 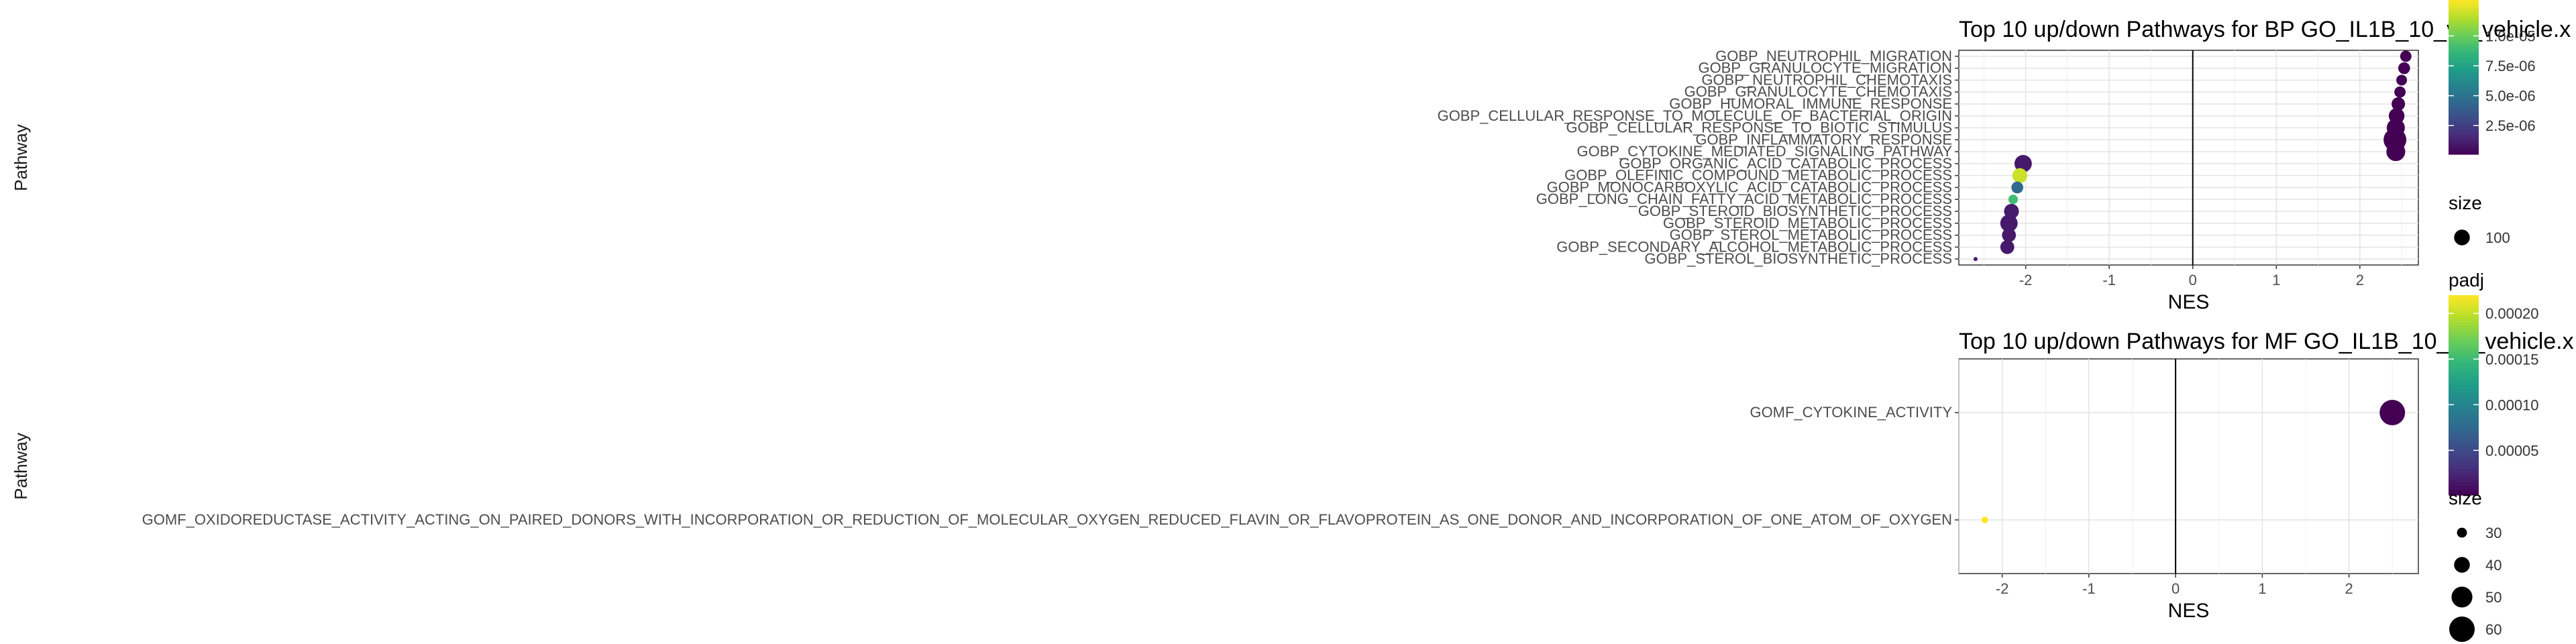 I want to click on colorbar-tick-label: 1.0e-05, so click(x=2510, y=36).